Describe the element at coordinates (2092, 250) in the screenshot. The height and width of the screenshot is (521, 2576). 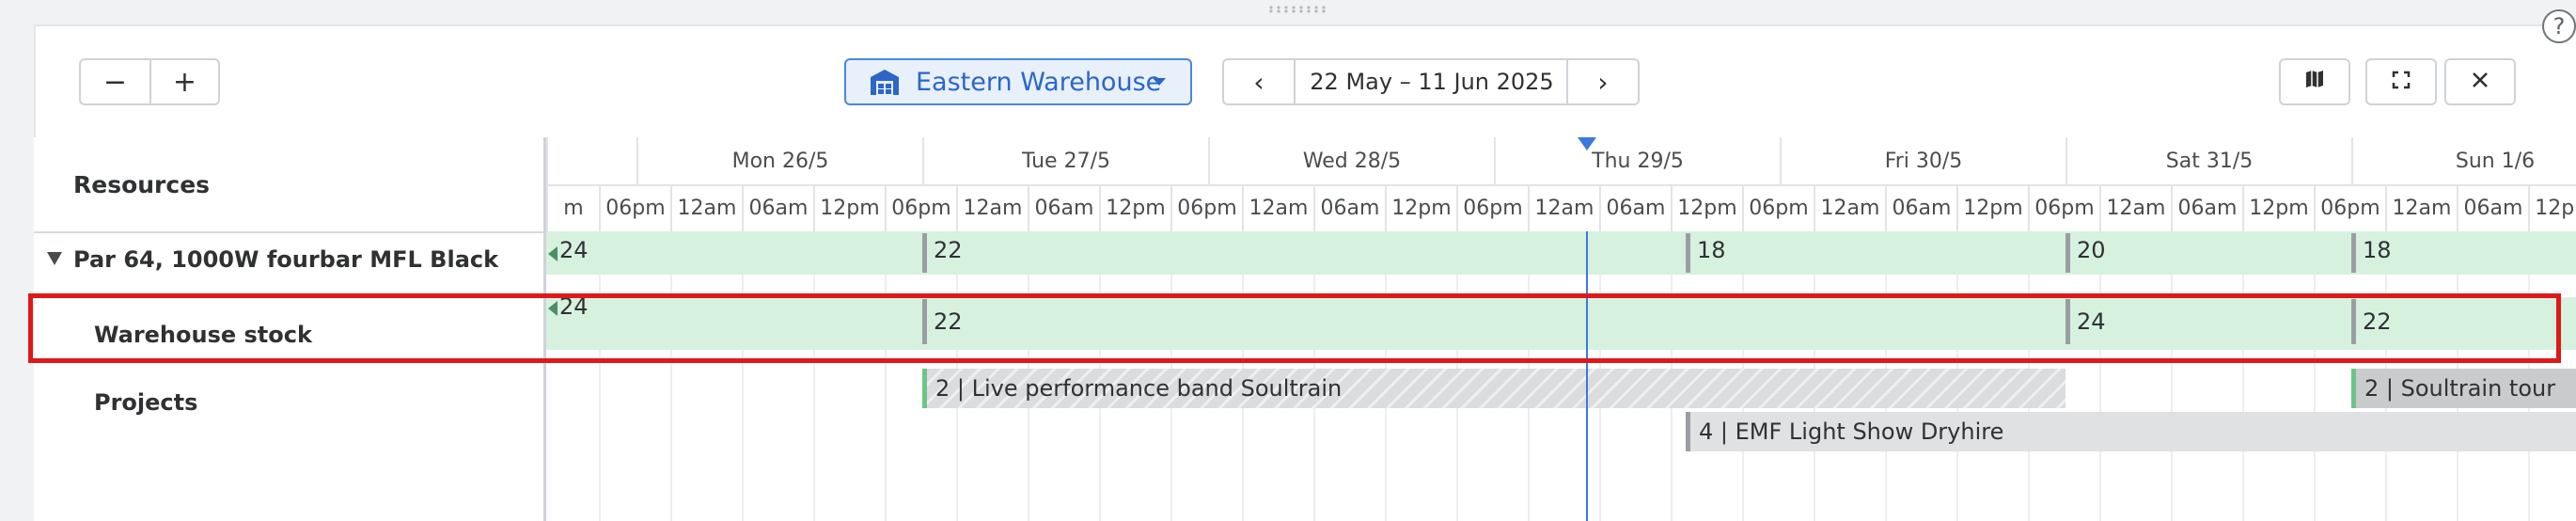
I see `availability-value-label: 20` at that location.